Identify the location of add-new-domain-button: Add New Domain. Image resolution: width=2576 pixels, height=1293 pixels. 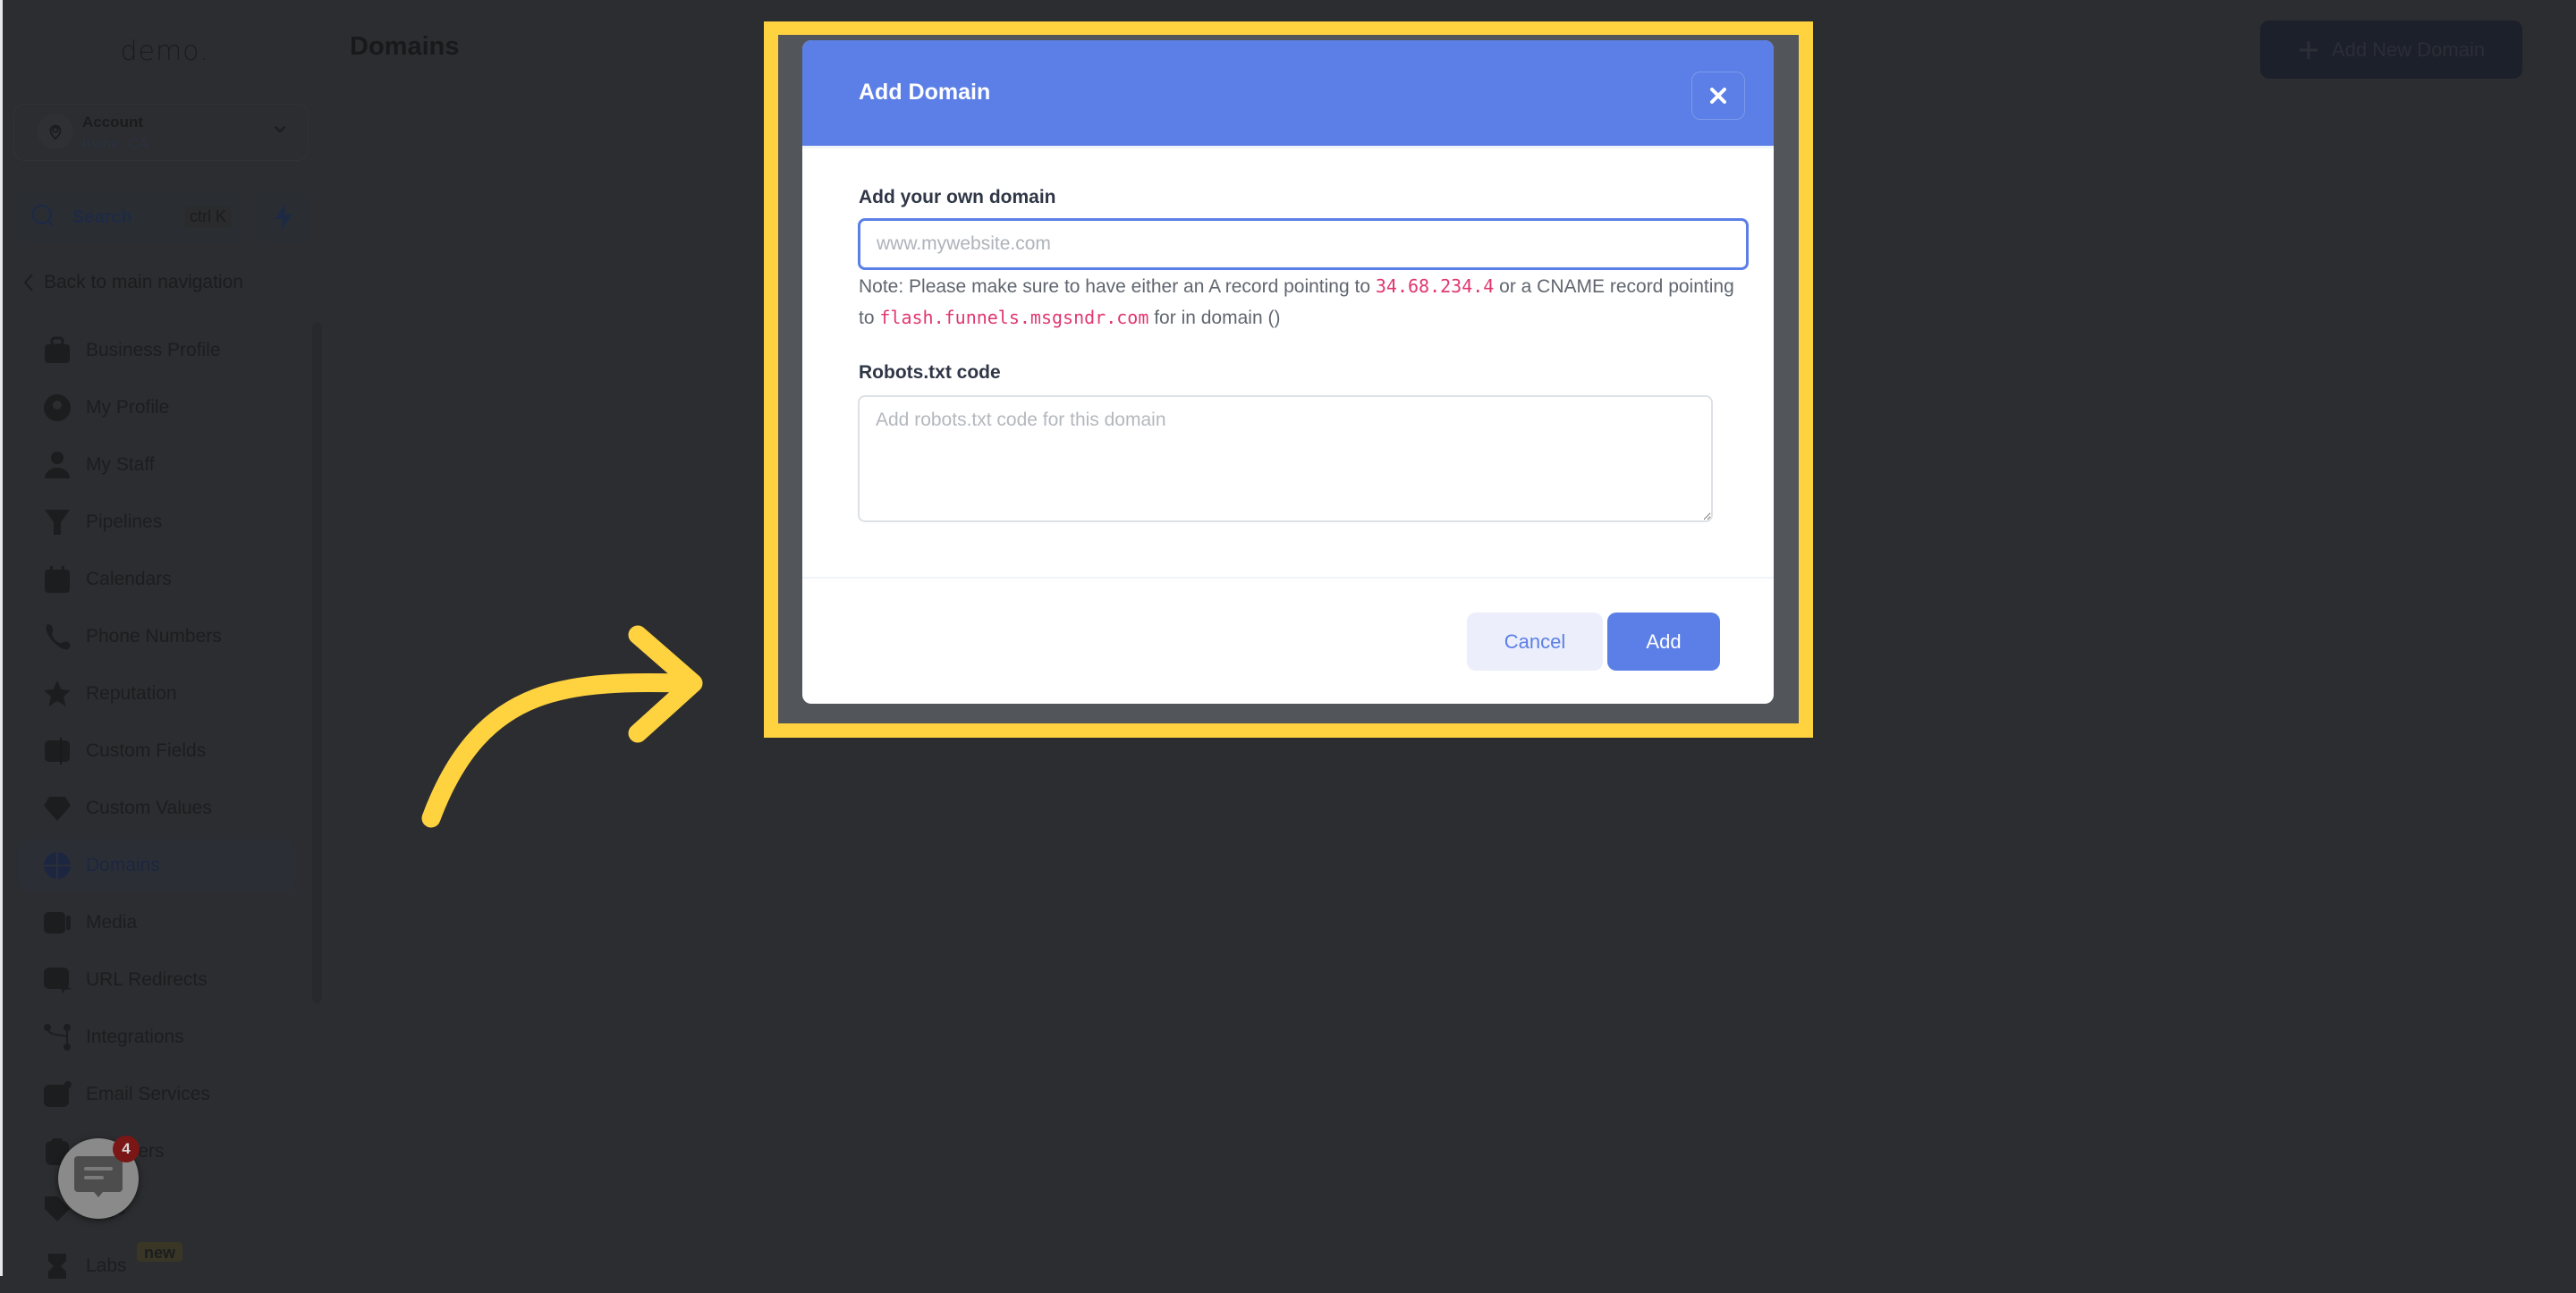
(2391, 50).